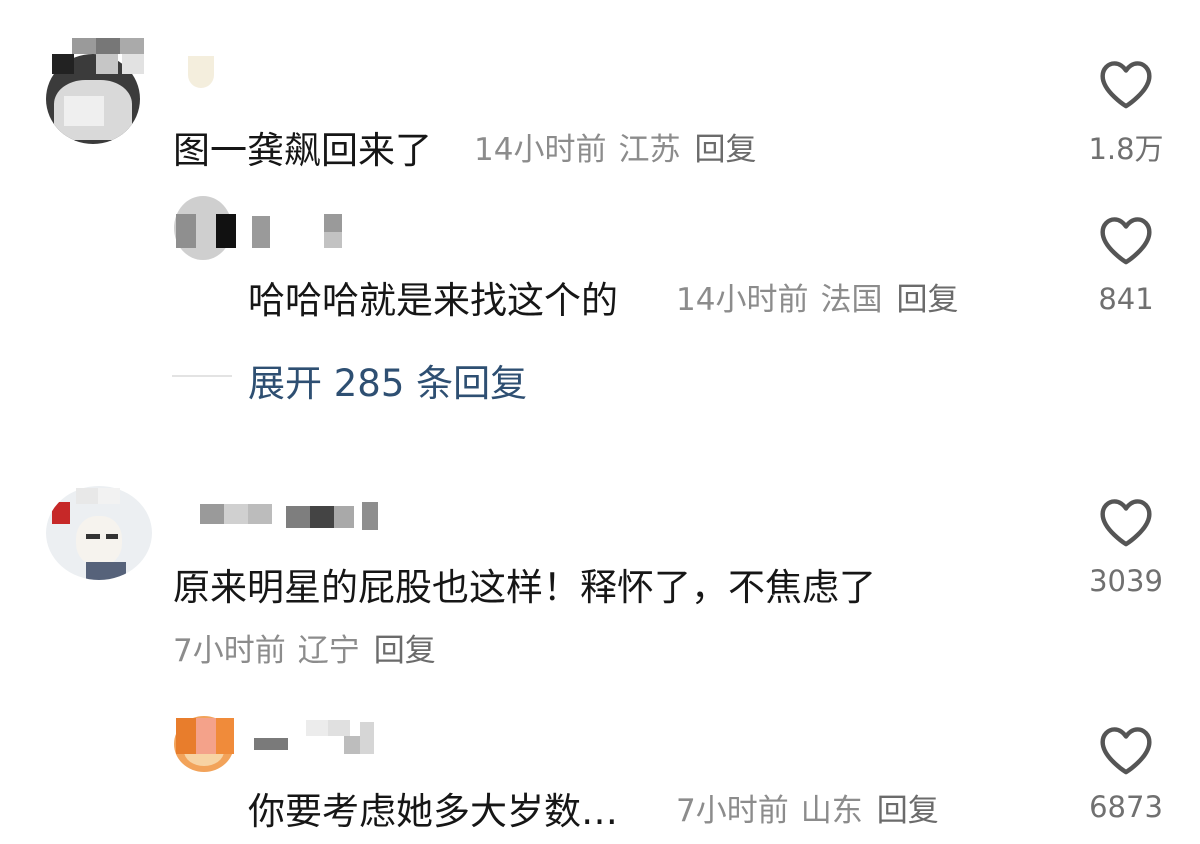 This screenshot has height=844, width=1200. Describe the element at coordinates (302, 150) in the screenshot. I see `comment-text: 图一龚飙回来了` at that location.